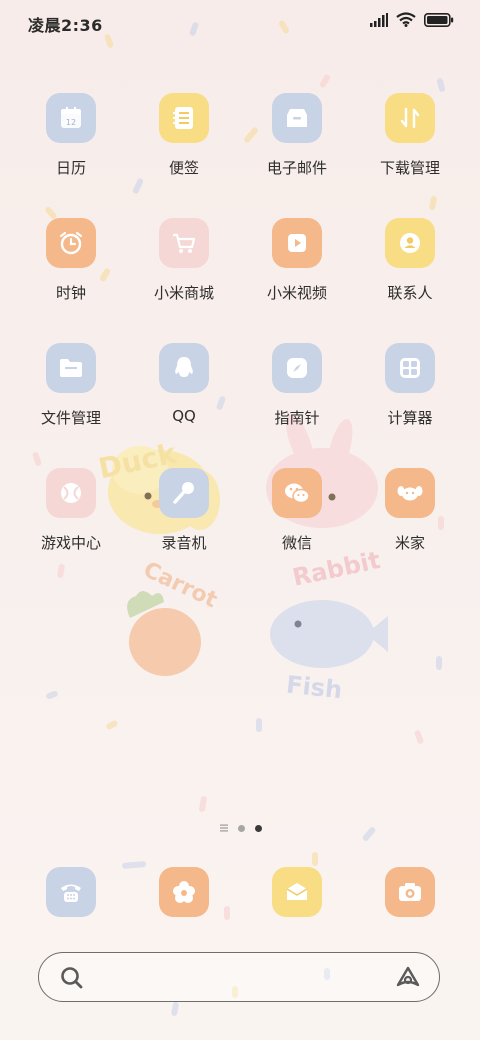  I want to click on app-file-manager: 文件管理, so click(71, 398).